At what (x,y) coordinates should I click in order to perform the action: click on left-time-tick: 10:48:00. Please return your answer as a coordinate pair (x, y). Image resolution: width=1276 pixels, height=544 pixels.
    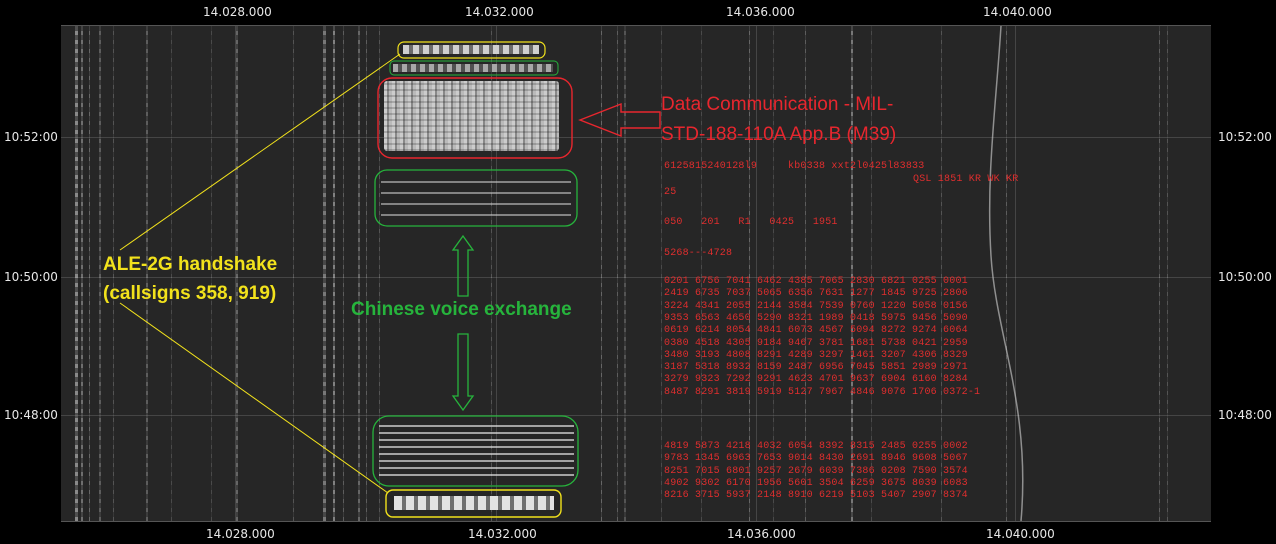
    Looking at the image, I should click on (31, 415).